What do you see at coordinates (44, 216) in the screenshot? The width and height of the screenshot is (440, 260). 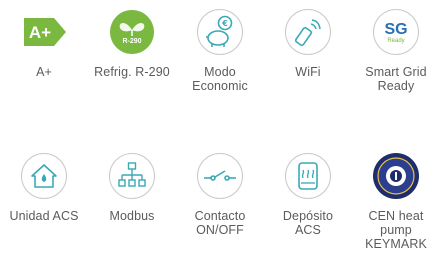 I see `feature-label: Unidad ACS` at bounding box center [44, 216].